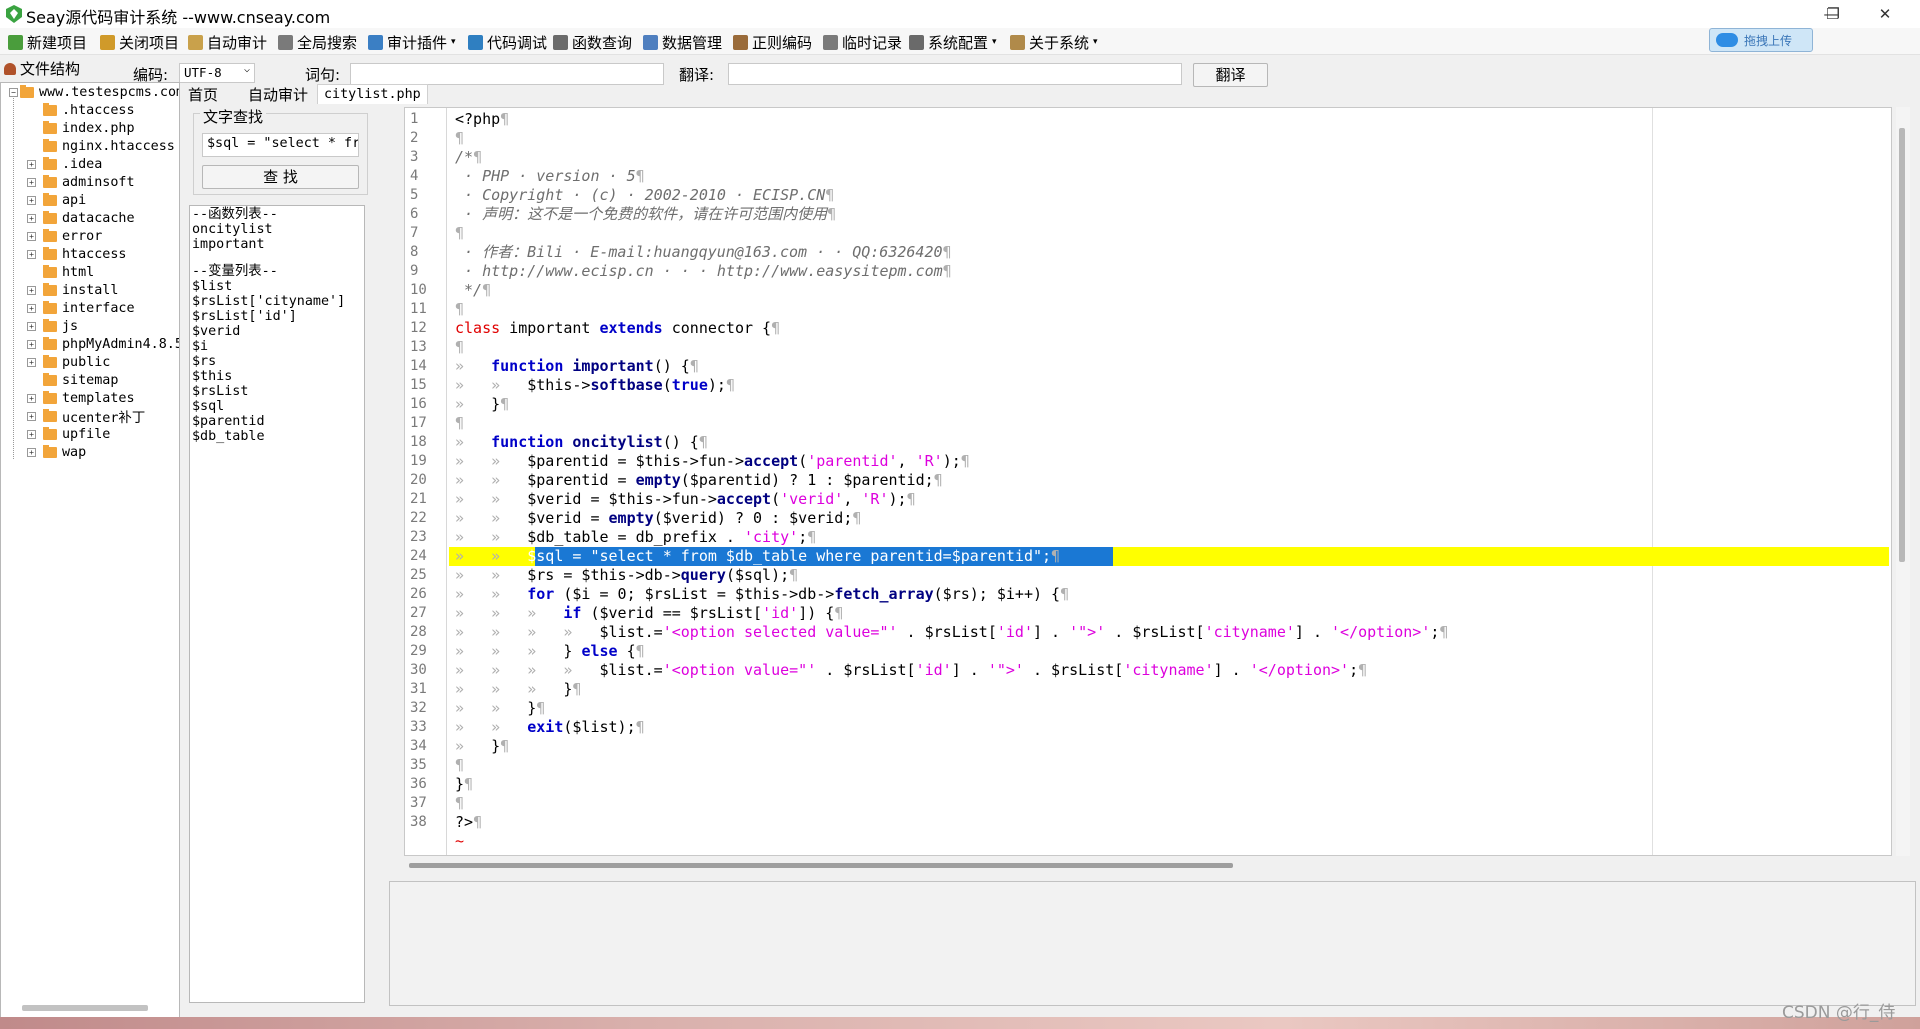  Describe the element at coordinates (13, 92) in the screenshot. I see `collapse-icon: −` at that location.